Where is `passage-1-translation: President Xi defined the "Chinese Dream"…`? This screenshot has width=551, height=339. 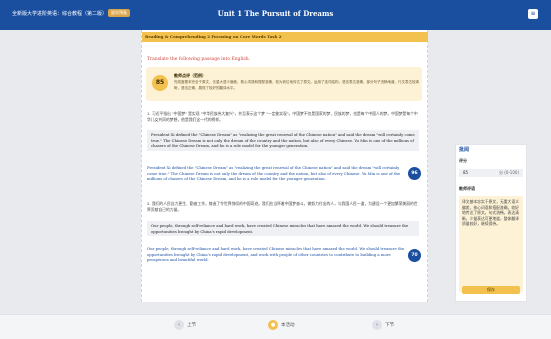 passage-1-translation: President Xi defined the "Chinese Dream"… is located at coordinates (276, 173).